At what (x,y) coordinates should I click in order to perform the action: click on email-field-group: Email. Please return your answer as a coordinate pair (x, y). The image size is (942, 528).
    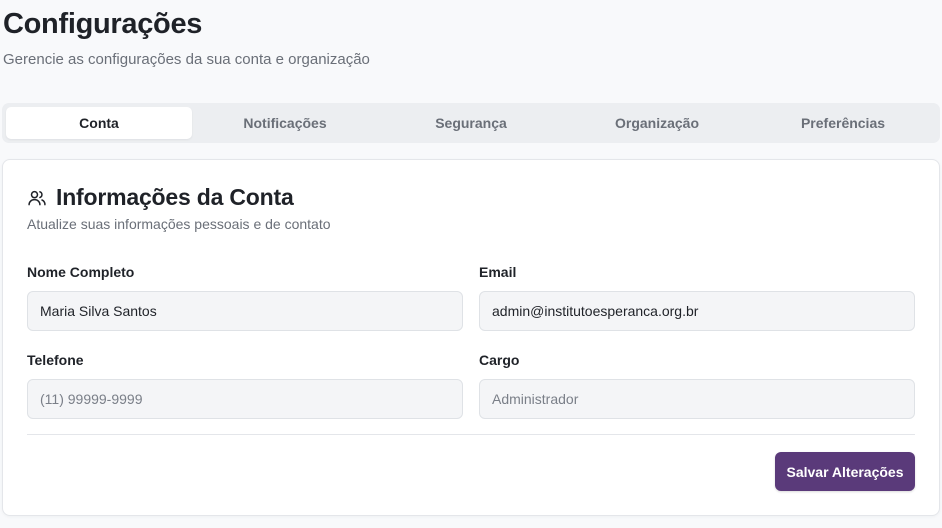
    Looking at the image, I should click on (697, 297).